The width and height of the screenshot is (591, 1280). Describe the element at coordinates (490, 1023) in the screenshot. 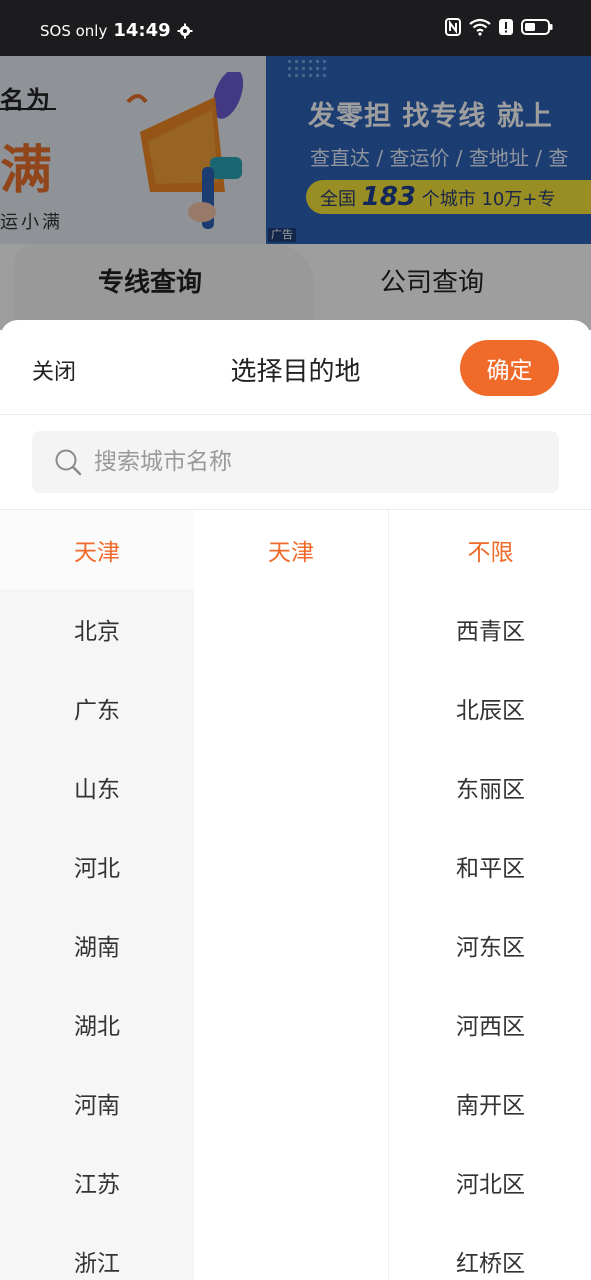

I see `district-item: 河西区` at that location.